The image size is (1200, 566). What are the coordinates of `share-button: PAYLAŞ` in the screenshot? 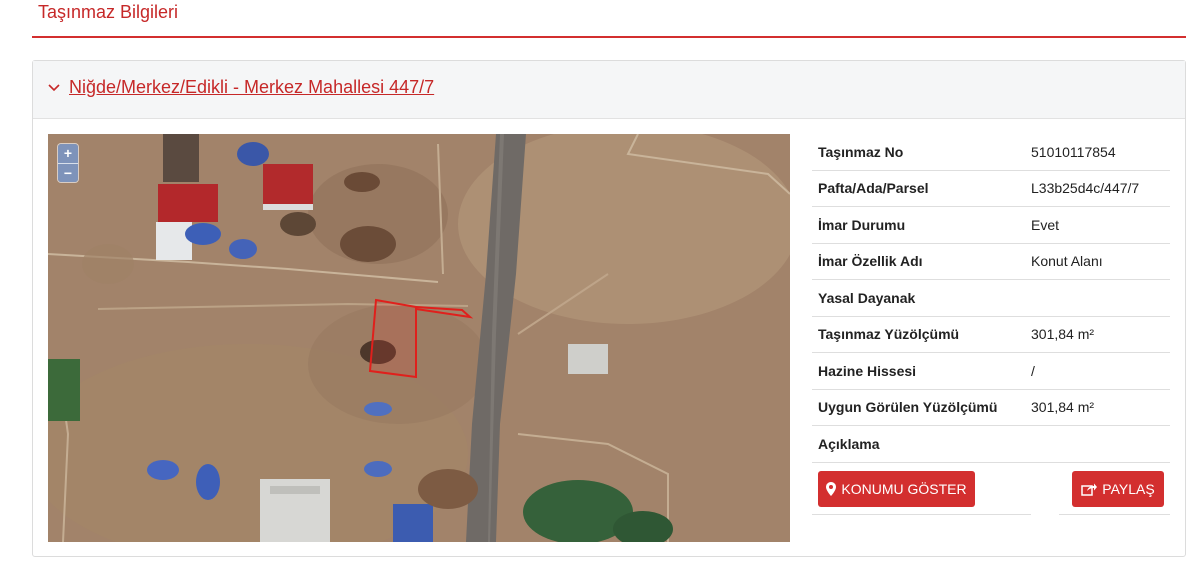 It's located at (1118, 488).